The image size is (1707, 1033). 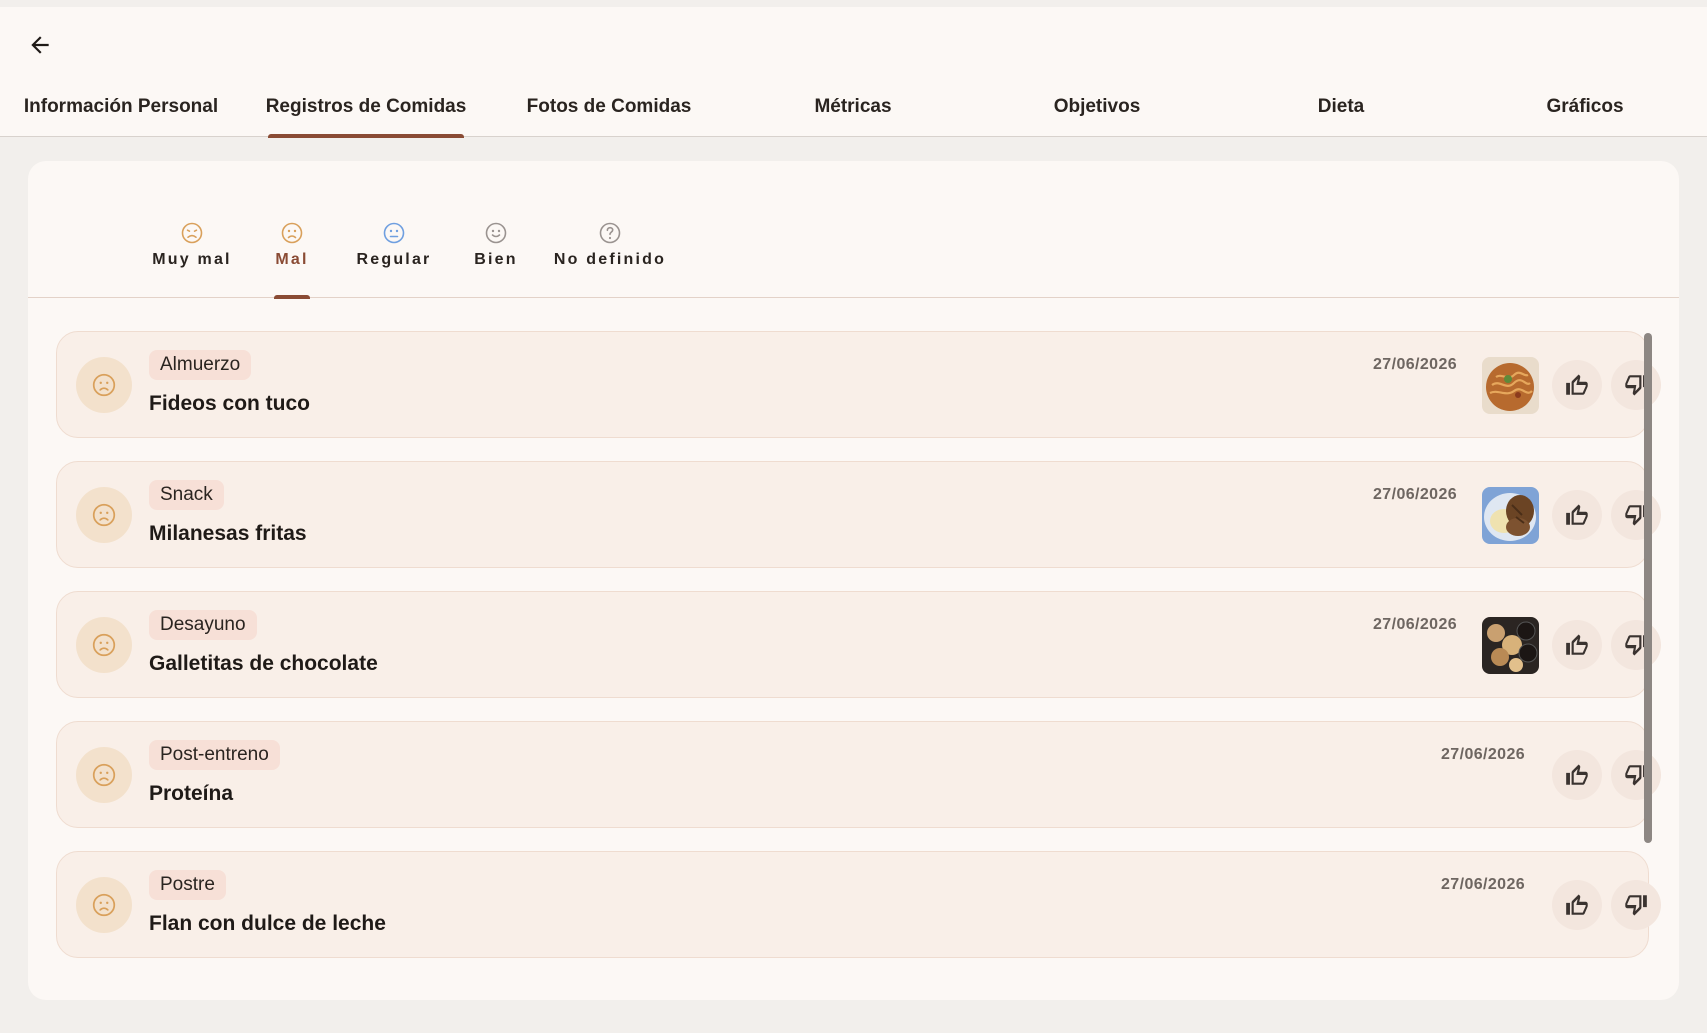 I want to click on meal-item: Almuerzo Fideos con tuco 27/06/2026, so click(x=858, y=384).